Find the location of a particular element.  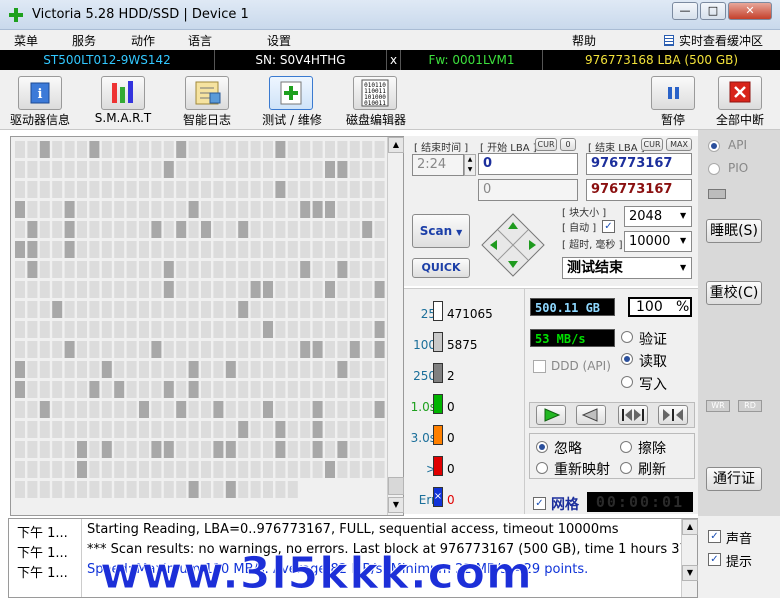

remap-radio is located at coordinates (542, 468).